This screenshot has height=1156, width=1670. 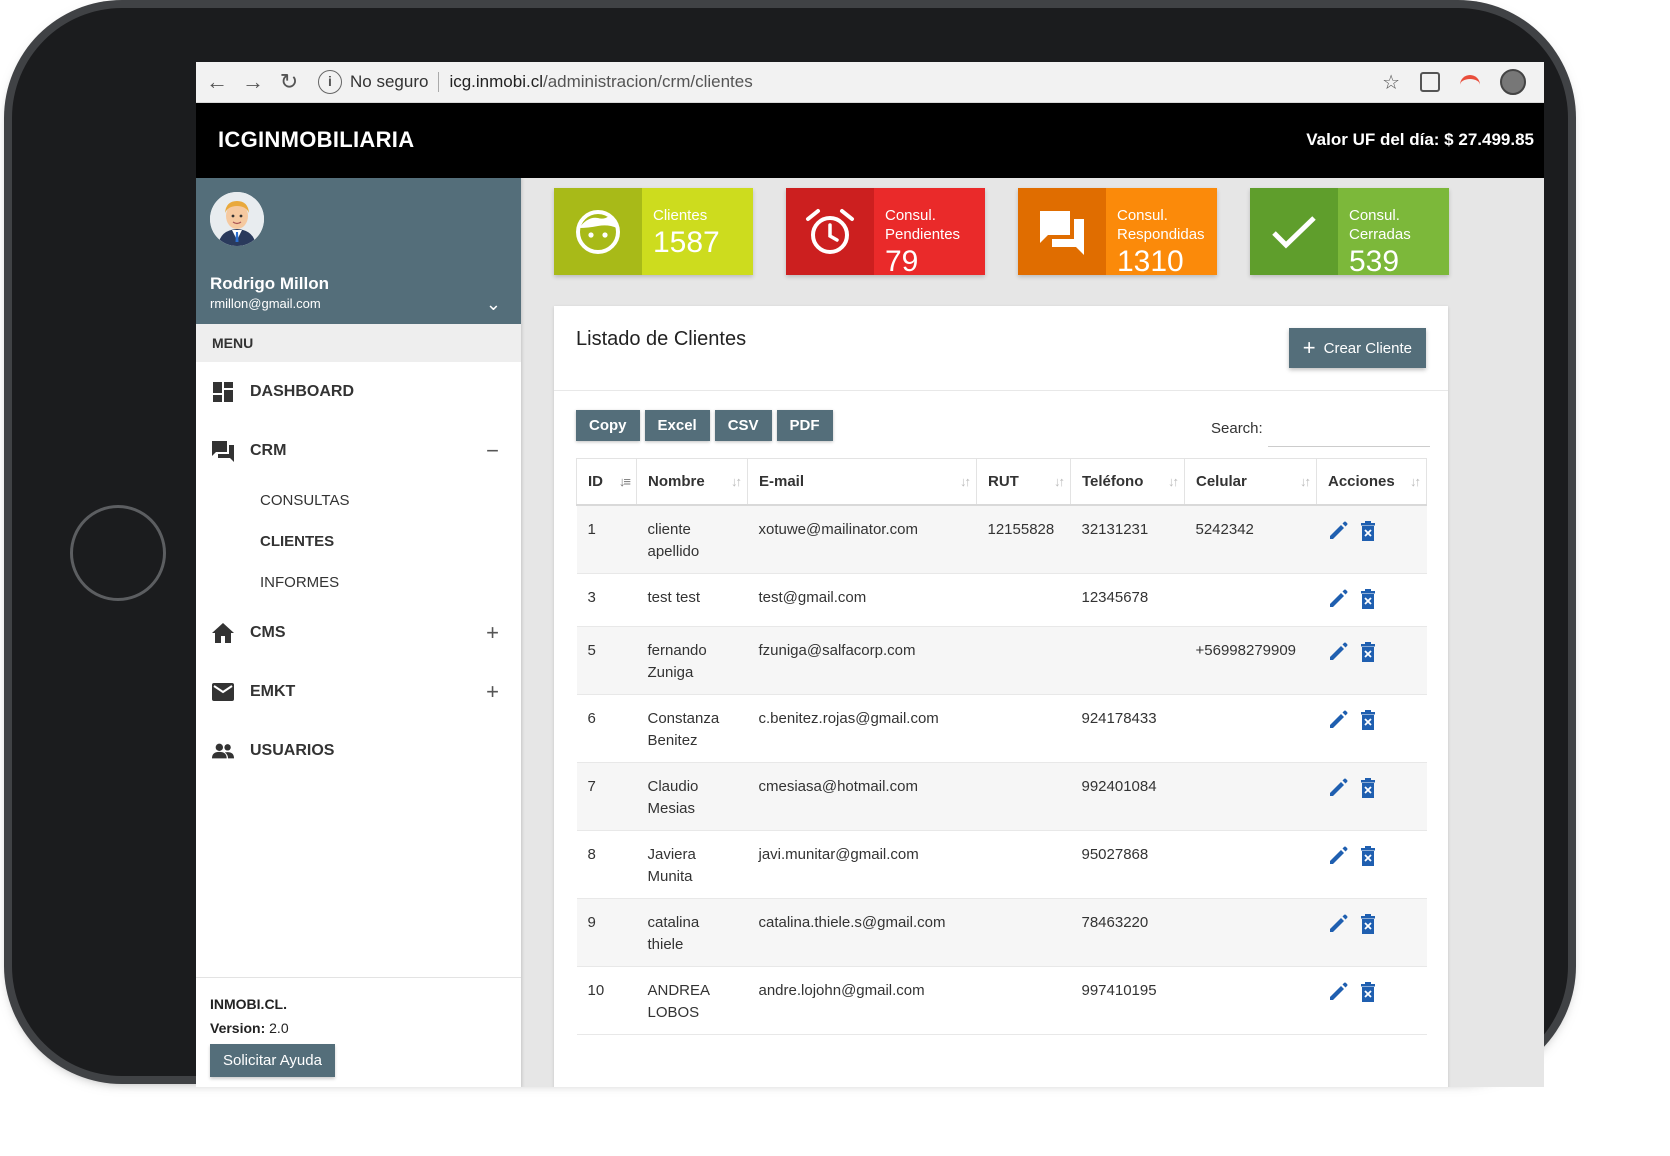 I want to click on footer-site: INMOBI.CL., so click(x=248, y=1004).